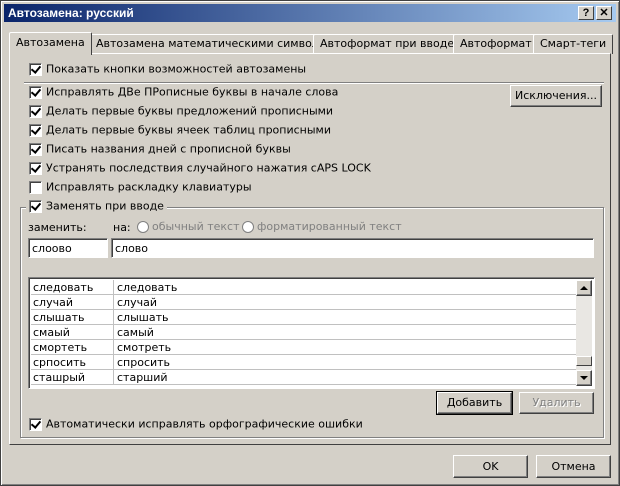 Image resolution: width=620 pixels, height=486 pixels. I want to click on plain-text-radio: обычный текст, so click(188, 226).